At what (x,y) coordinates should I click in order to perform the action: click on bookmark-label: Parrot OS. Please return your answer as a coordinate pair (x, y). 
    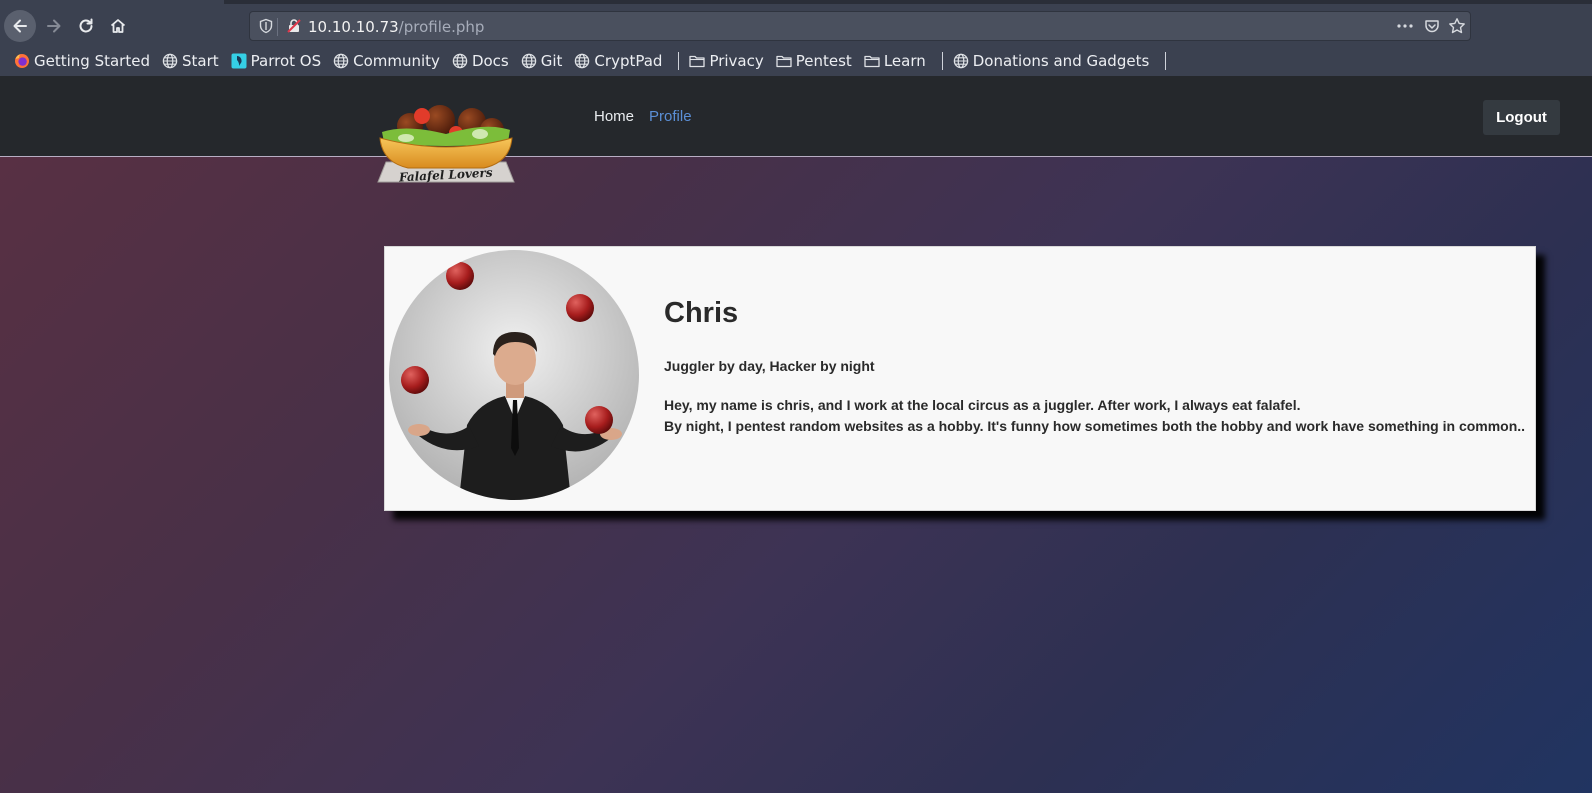
    Looking at the image, I should click on (286, 61).